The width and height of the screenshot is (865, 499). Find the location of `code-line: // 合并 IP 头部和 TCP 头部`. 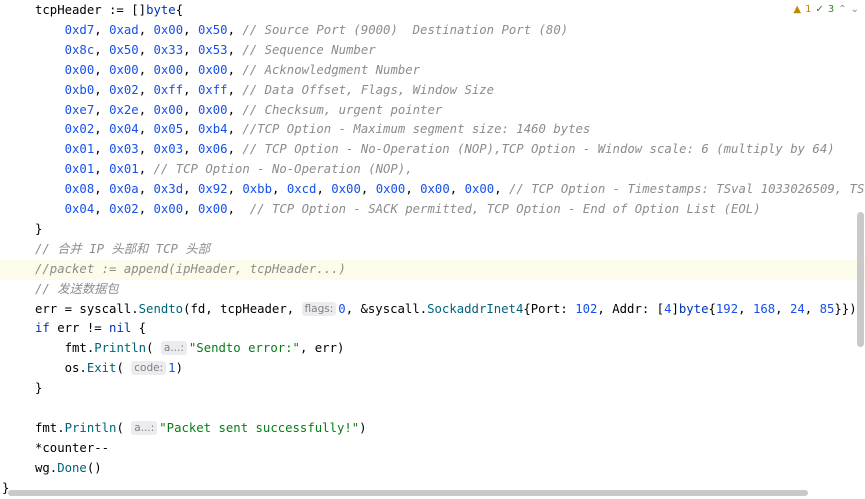

code-line: // 合并 IP 头部和 TCP 头部 is located at coordinates (432, 250).